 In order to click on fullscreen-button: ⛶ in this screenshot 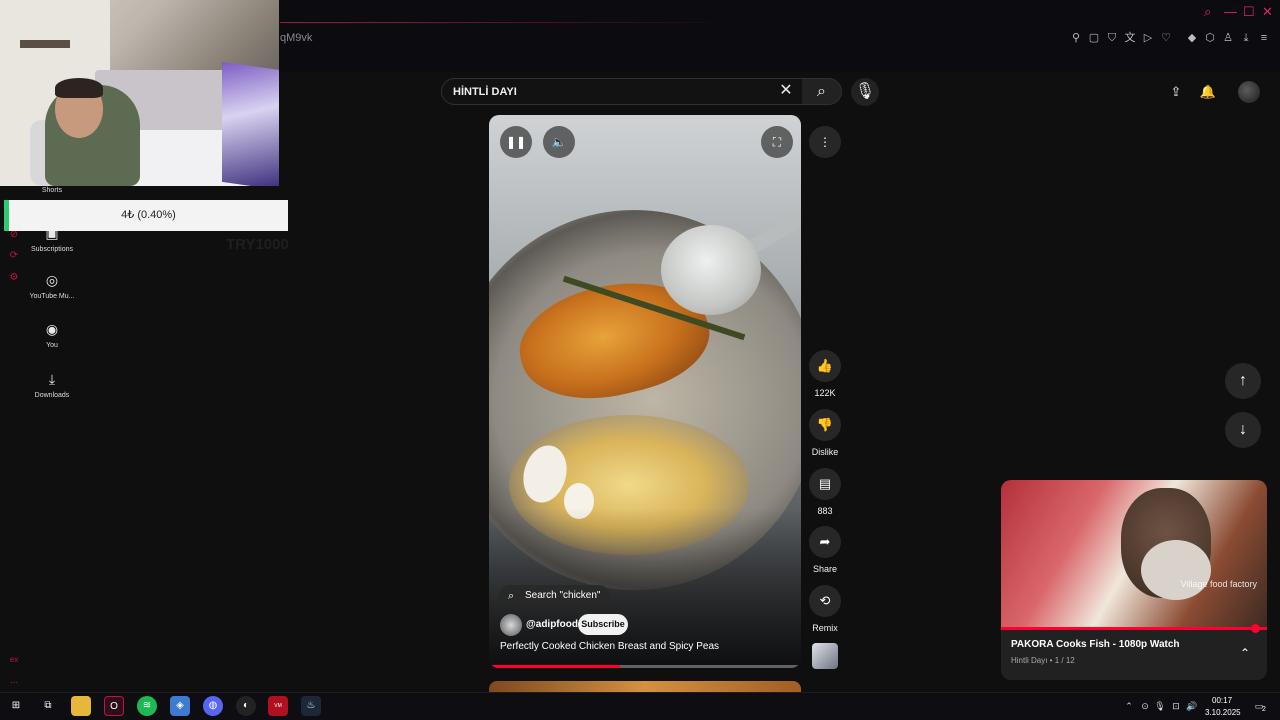, I will do `click(777, 142)`.